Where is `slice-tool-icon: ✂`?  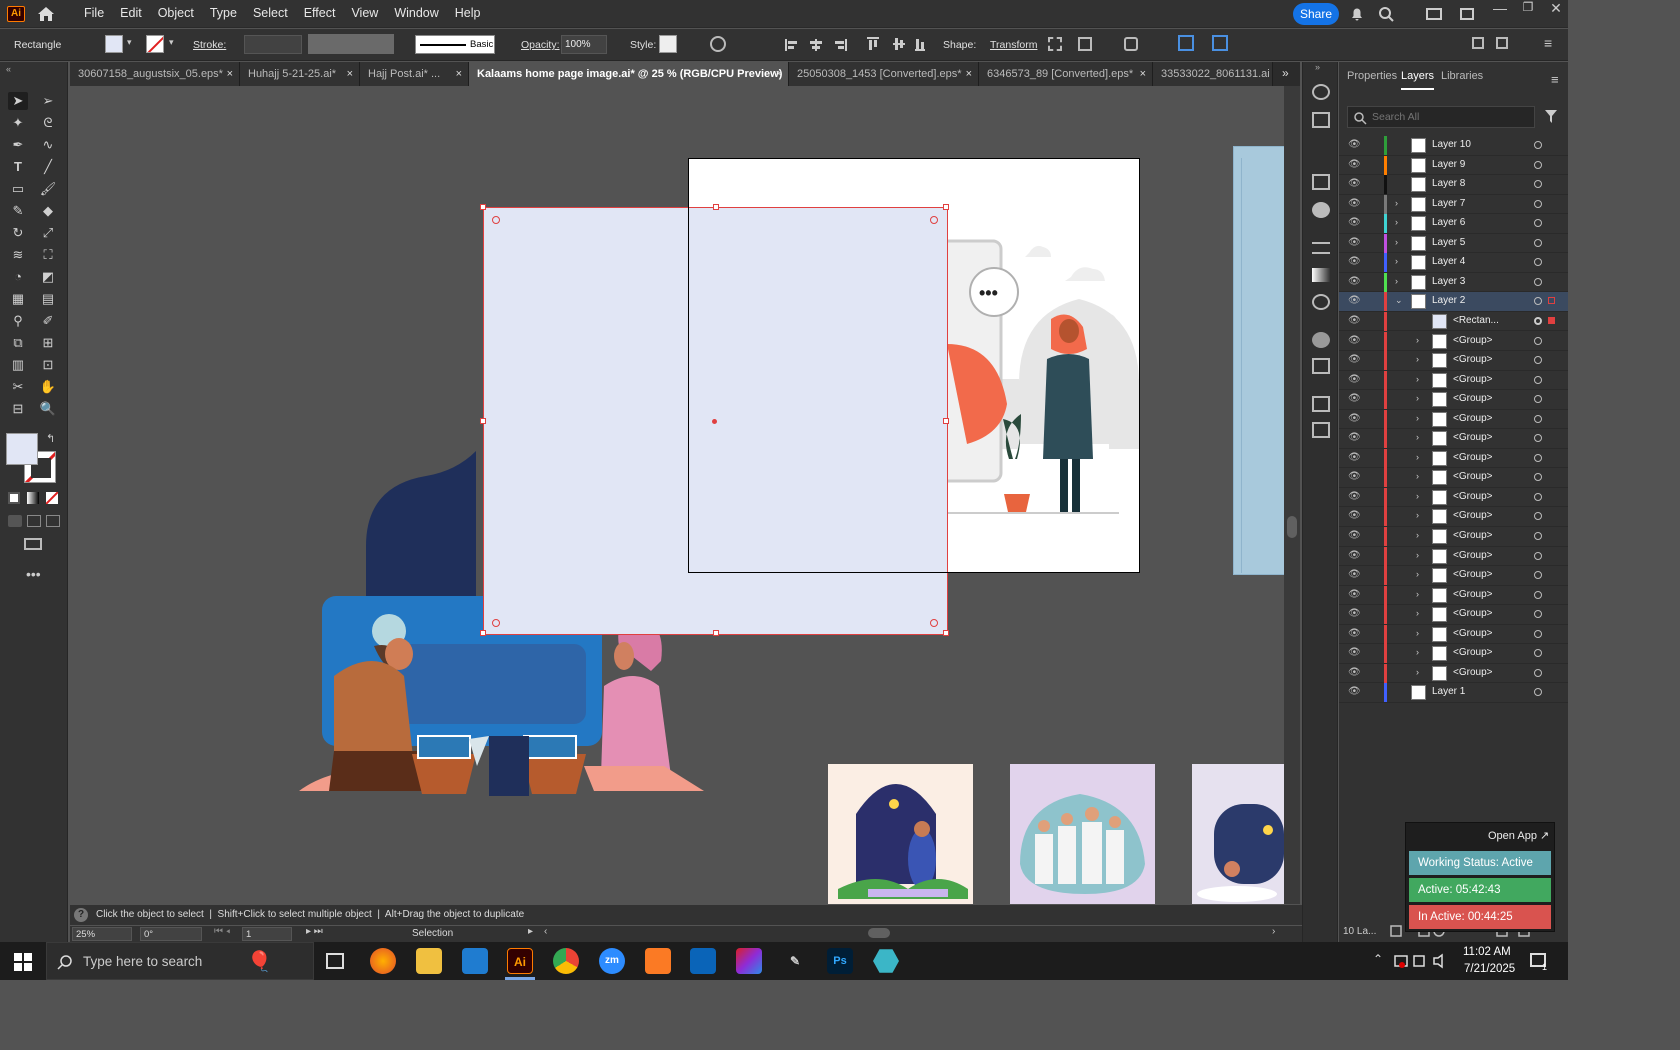 slice-tool-icon: ✂ is located at coordinates (18, 387).